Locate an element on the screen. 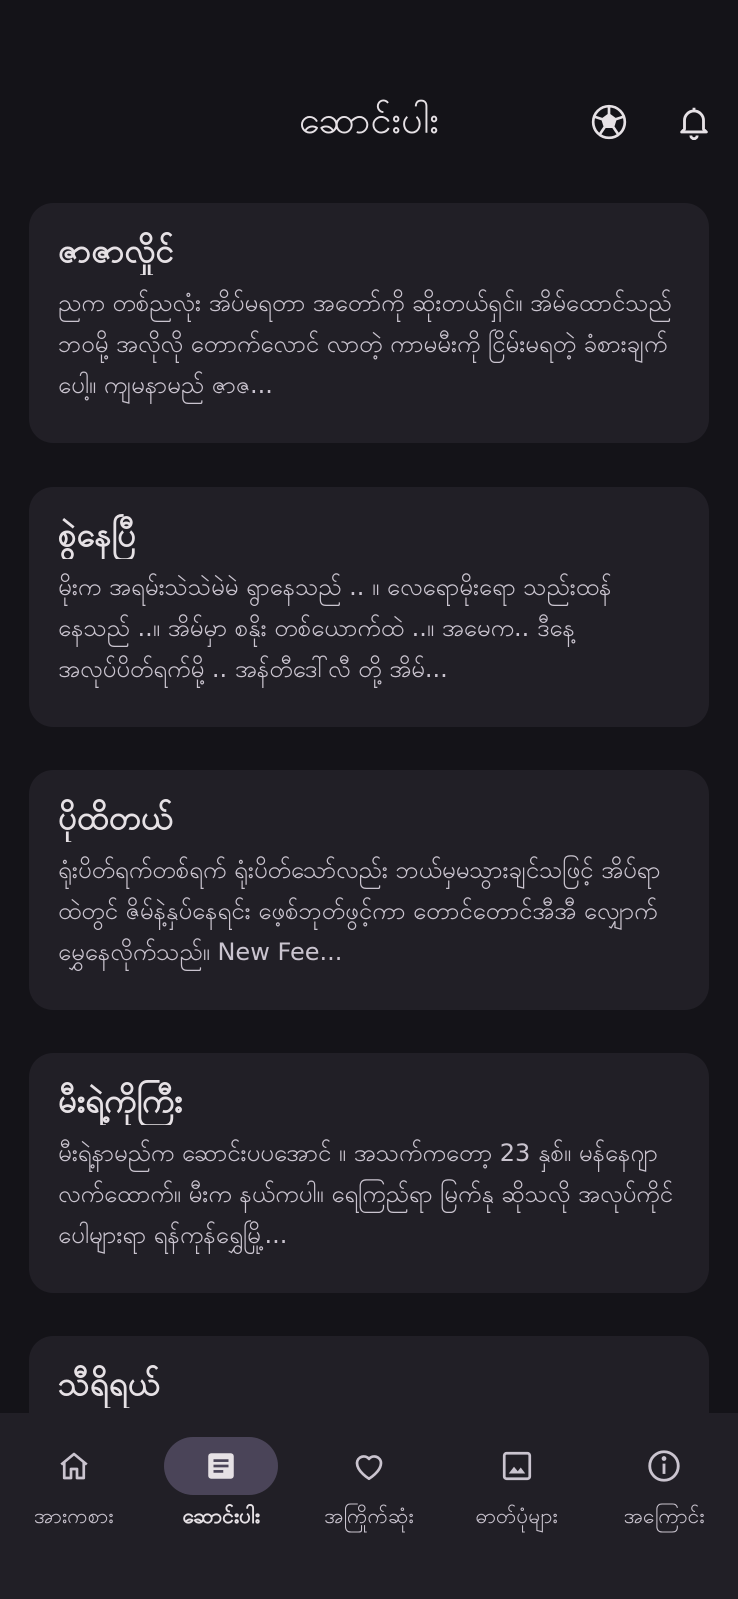  nav-item-favorites: အကြိုက်ဆုံး is located at coordinates (369, 1506).